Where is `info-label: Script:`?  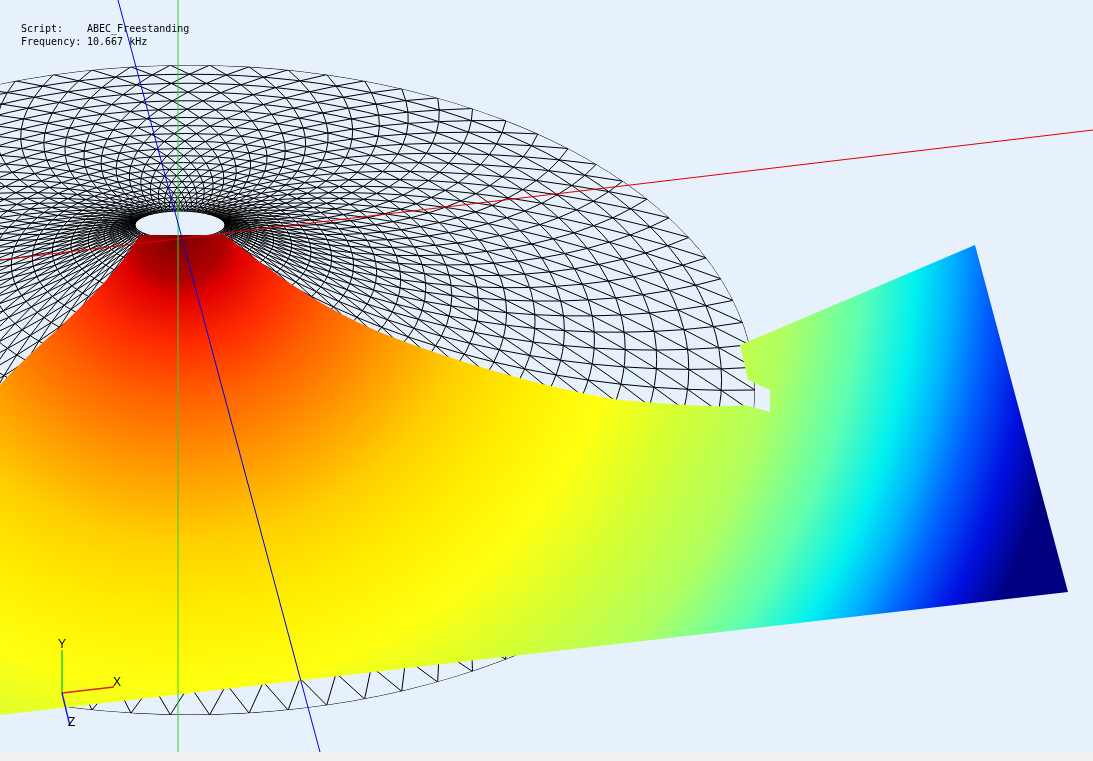
info-label: Script: is located at coordinates (43, 28).